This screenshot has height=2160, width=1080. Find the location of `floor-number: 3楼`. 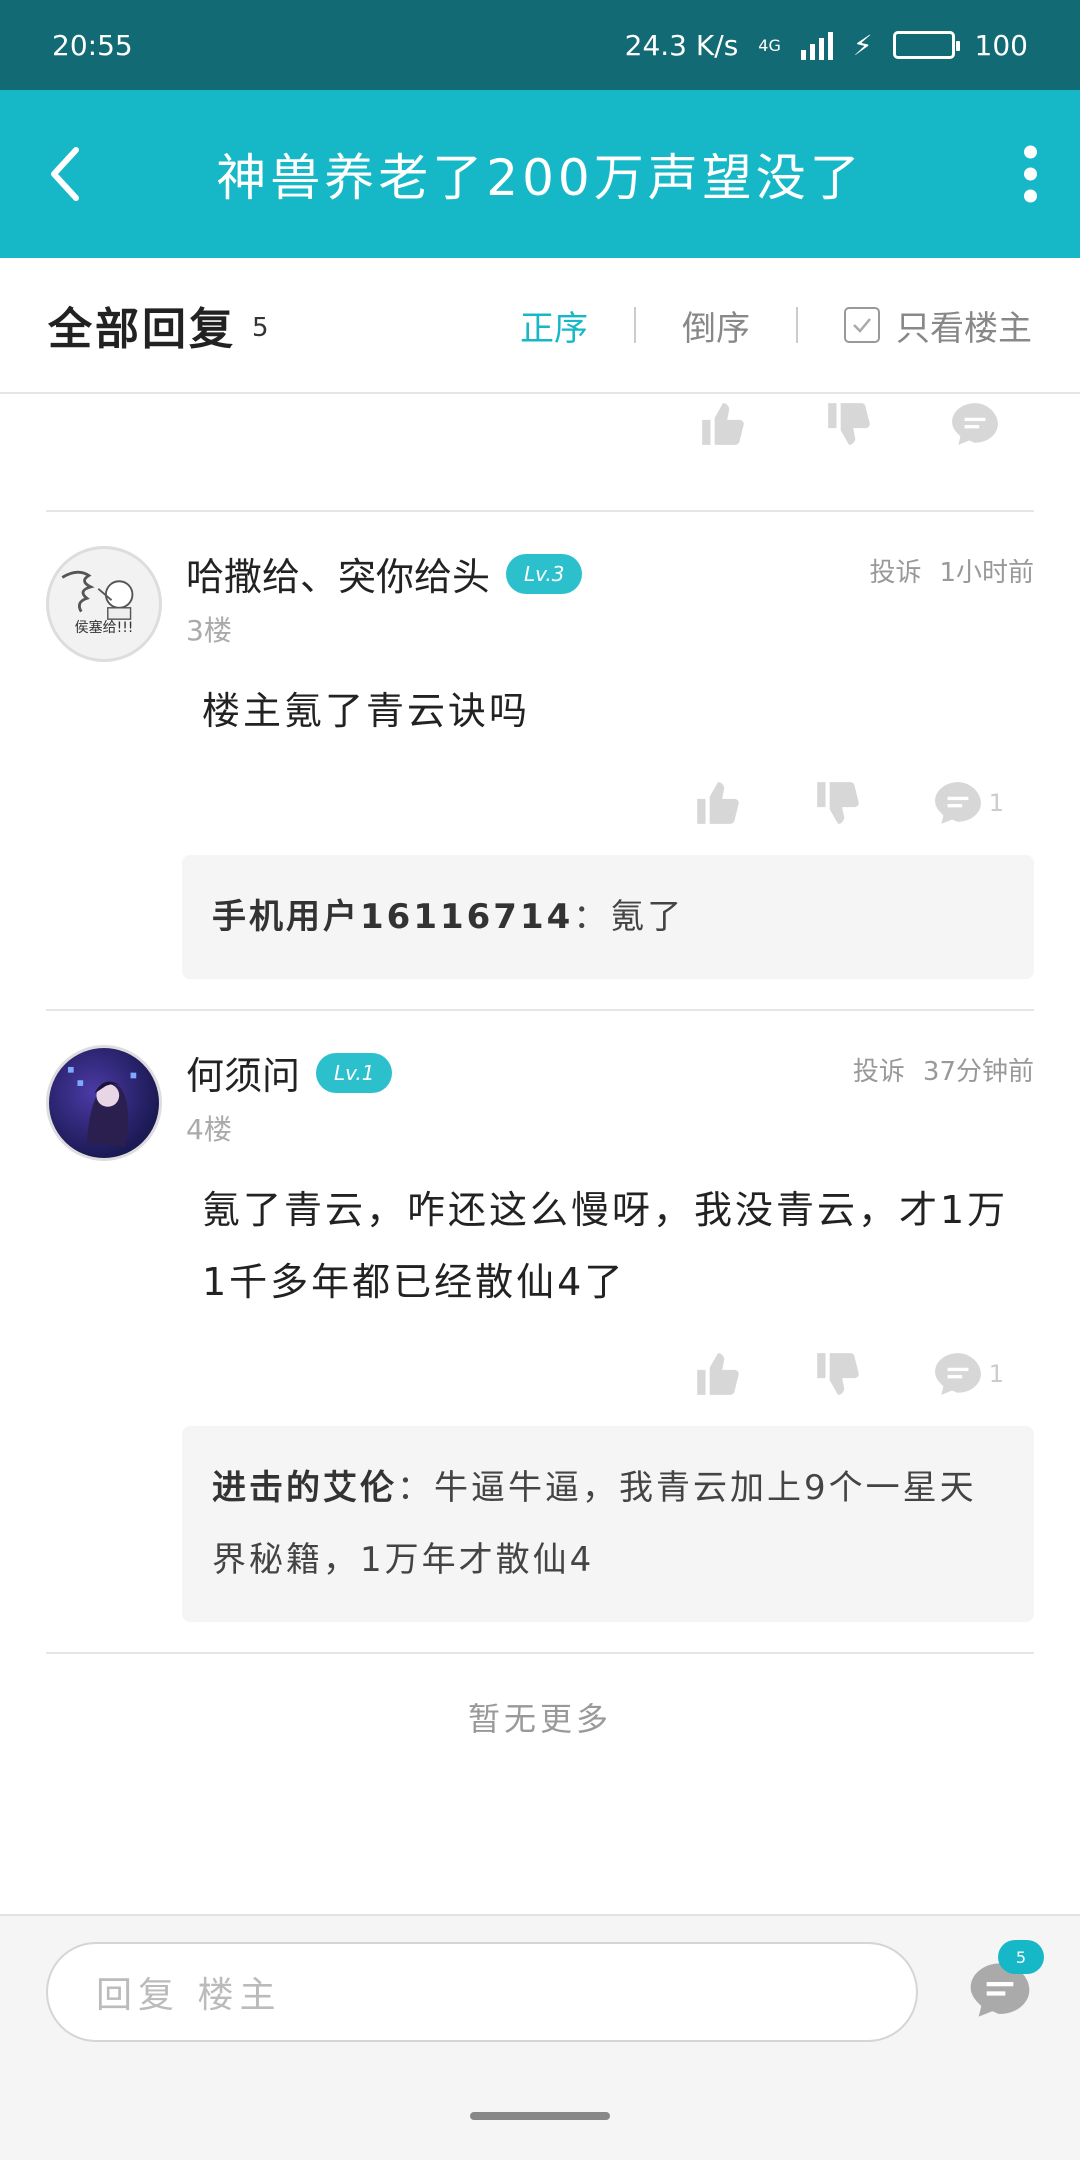

floor-number: 3楼 is located at coordinates (209, 630).